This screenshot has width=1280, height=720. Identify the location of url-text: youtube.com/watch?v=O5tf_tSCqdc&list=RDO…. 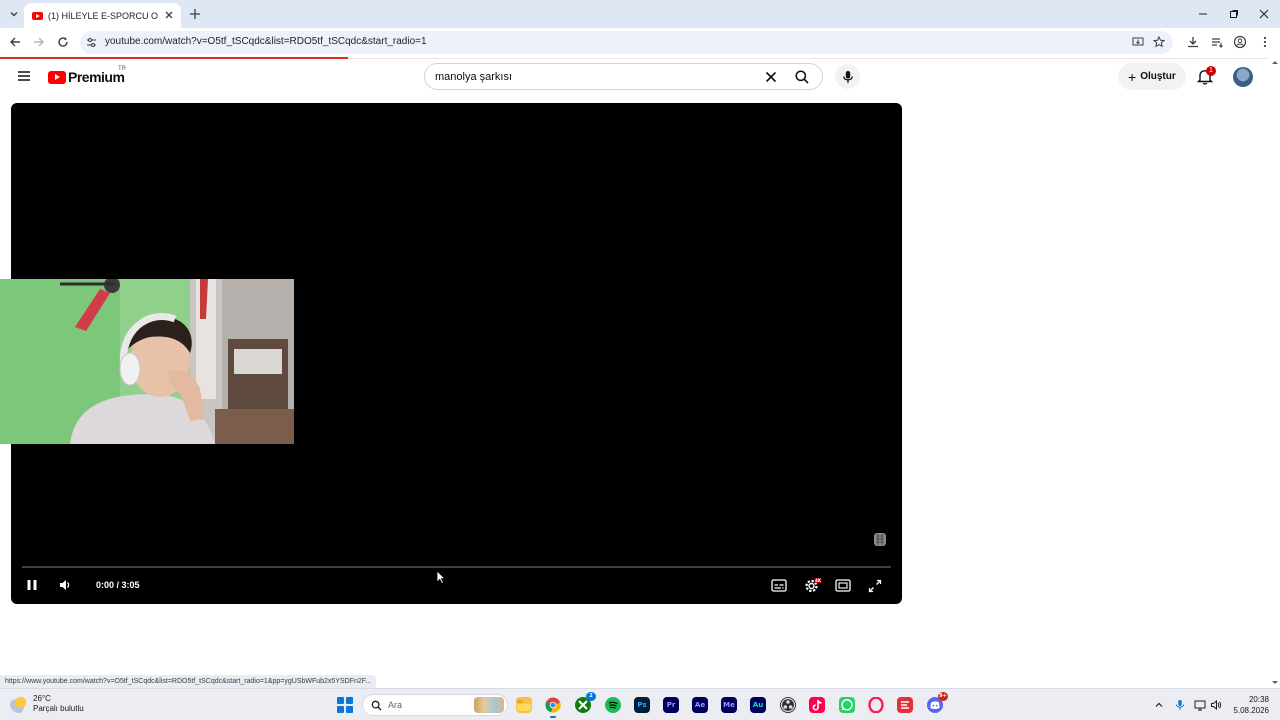
(266, 41).